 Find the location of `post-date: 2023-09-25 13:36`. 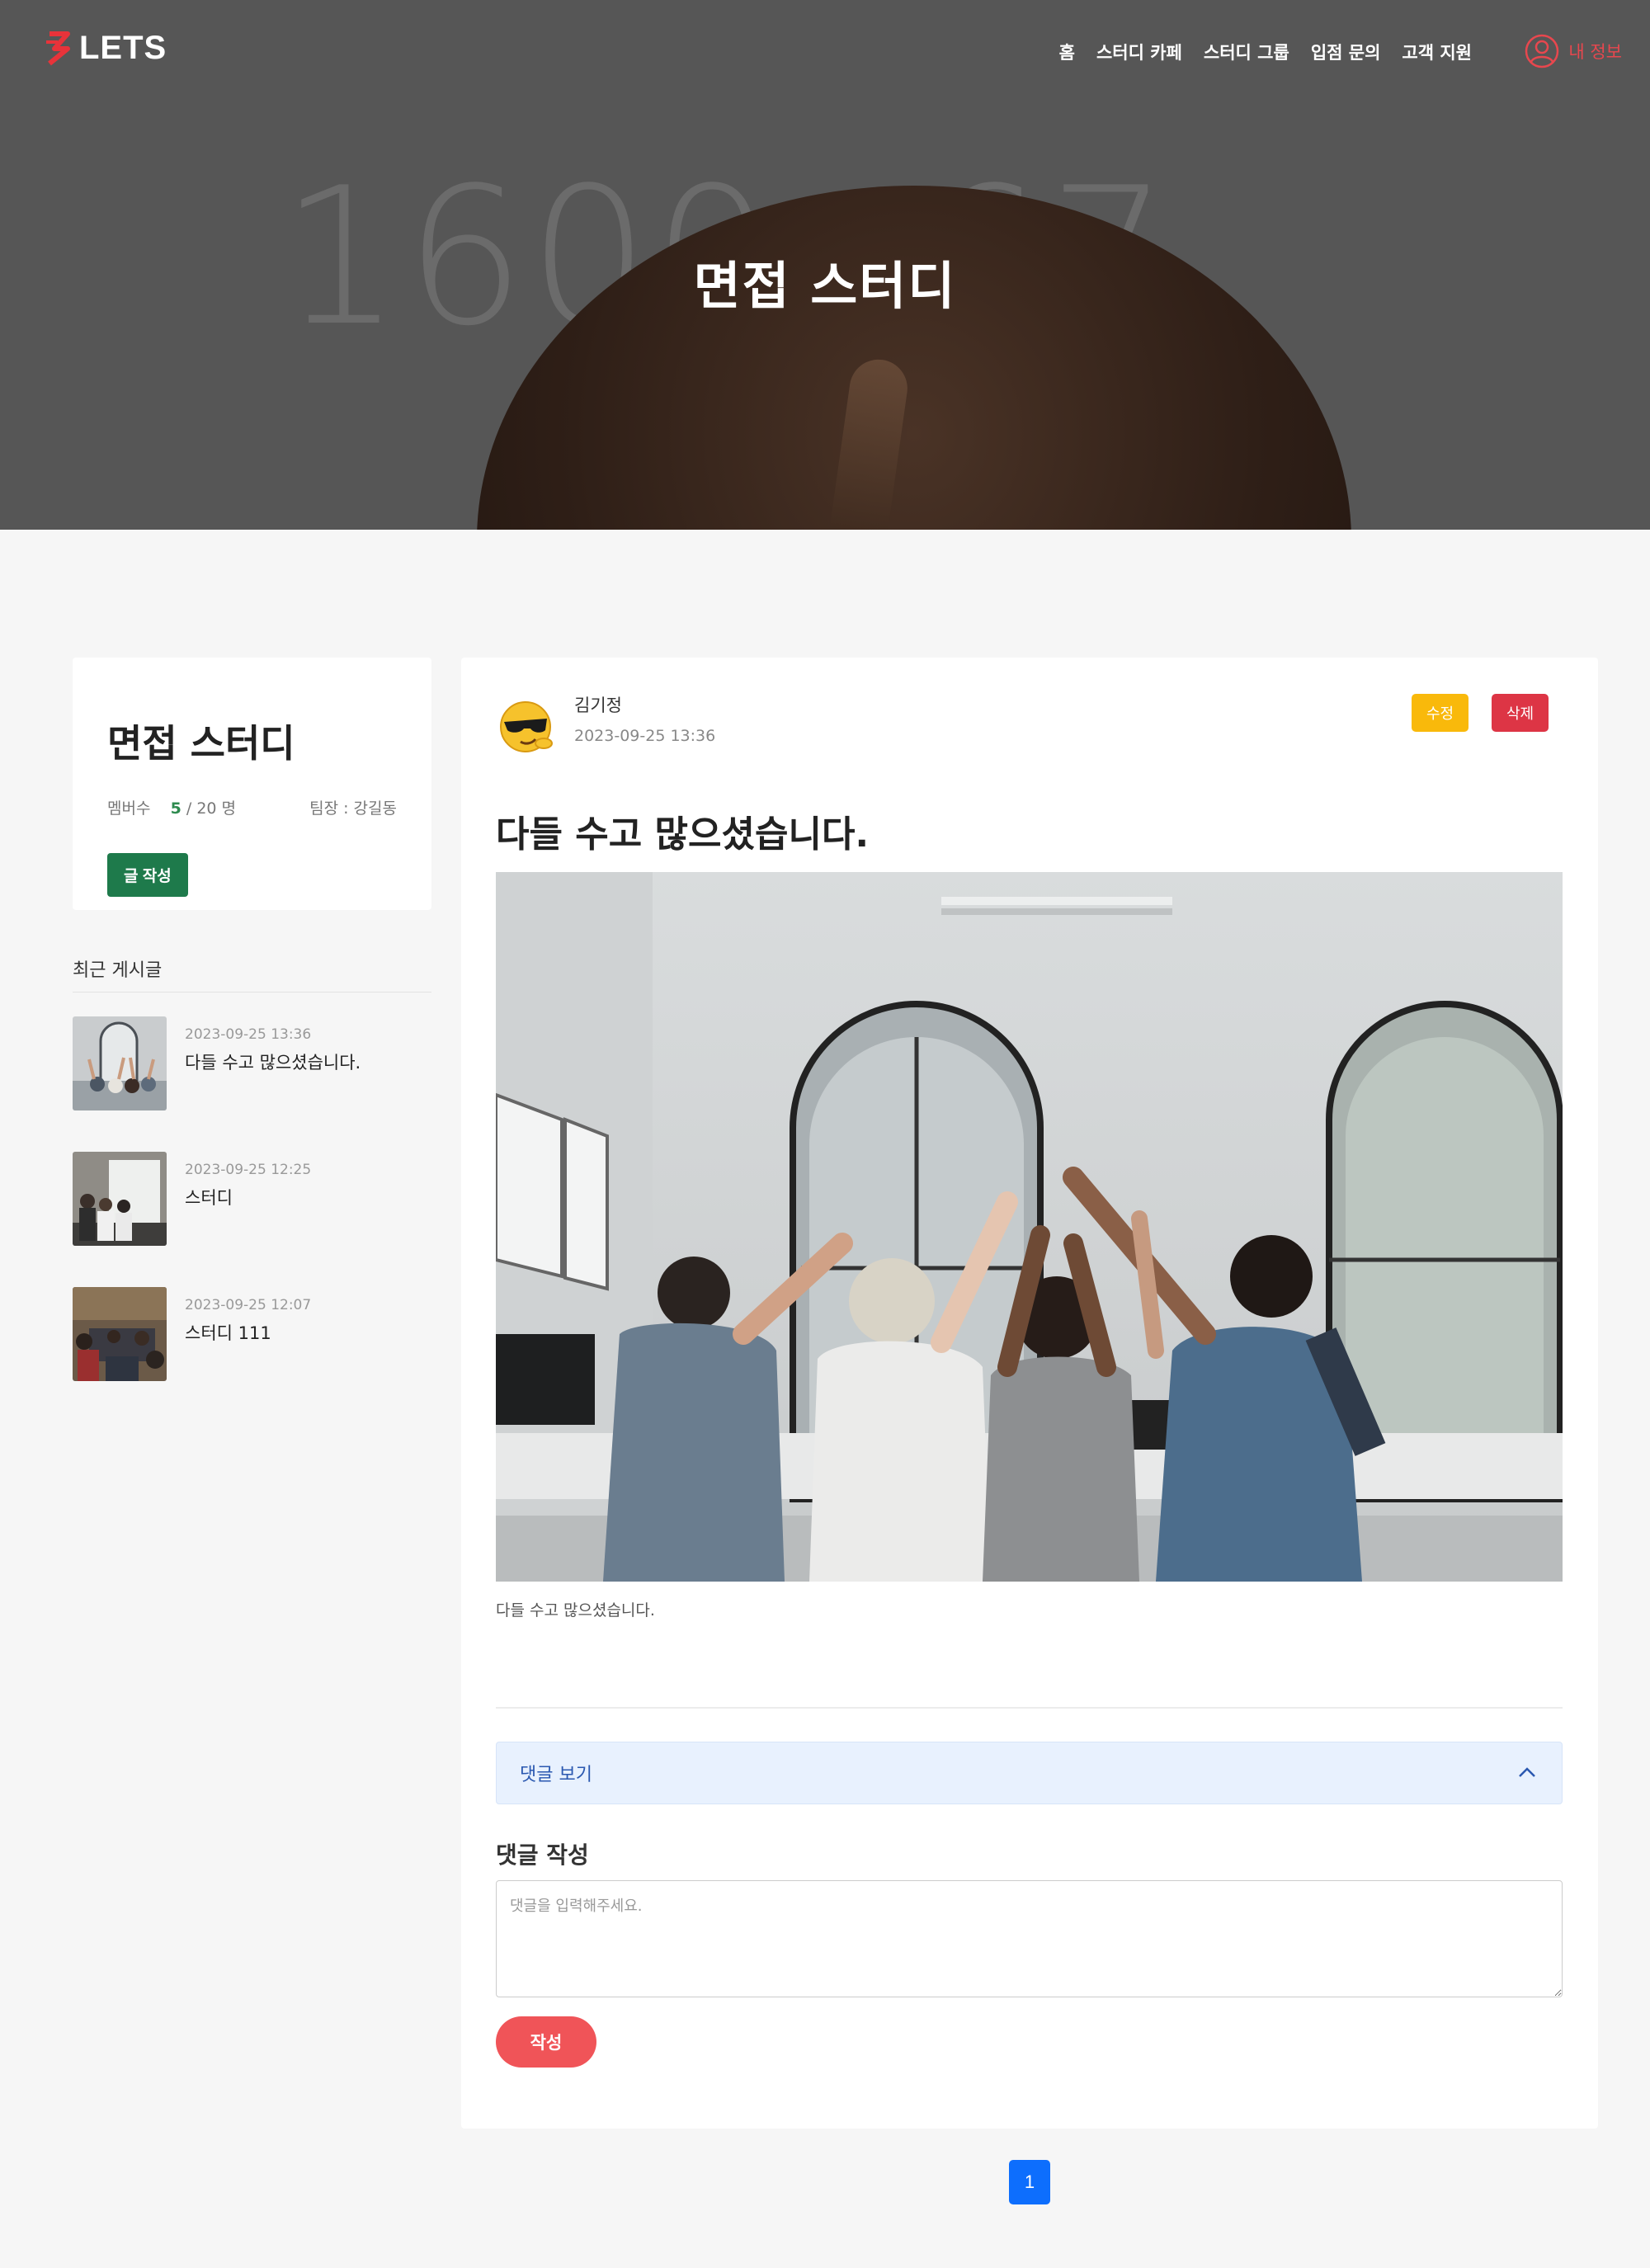

post-date: 2023-09-25 13:36 is located at coordinates (645, 736).